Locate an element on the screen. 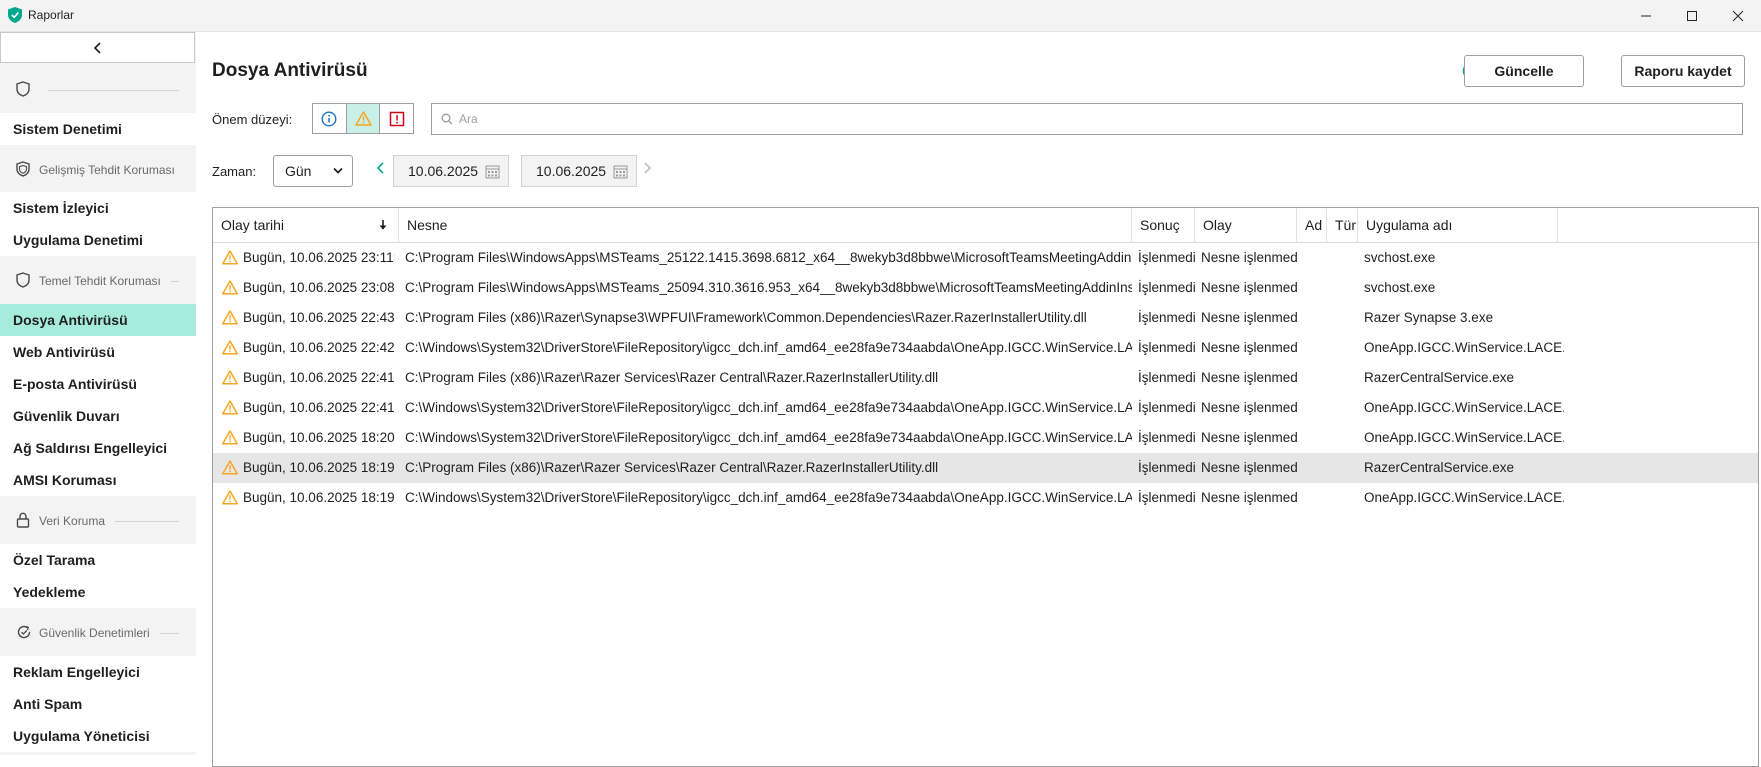 This screenshot has width=1761, height=767. app-name-cell: svchost.exe is located at coordinates (1400, 287).